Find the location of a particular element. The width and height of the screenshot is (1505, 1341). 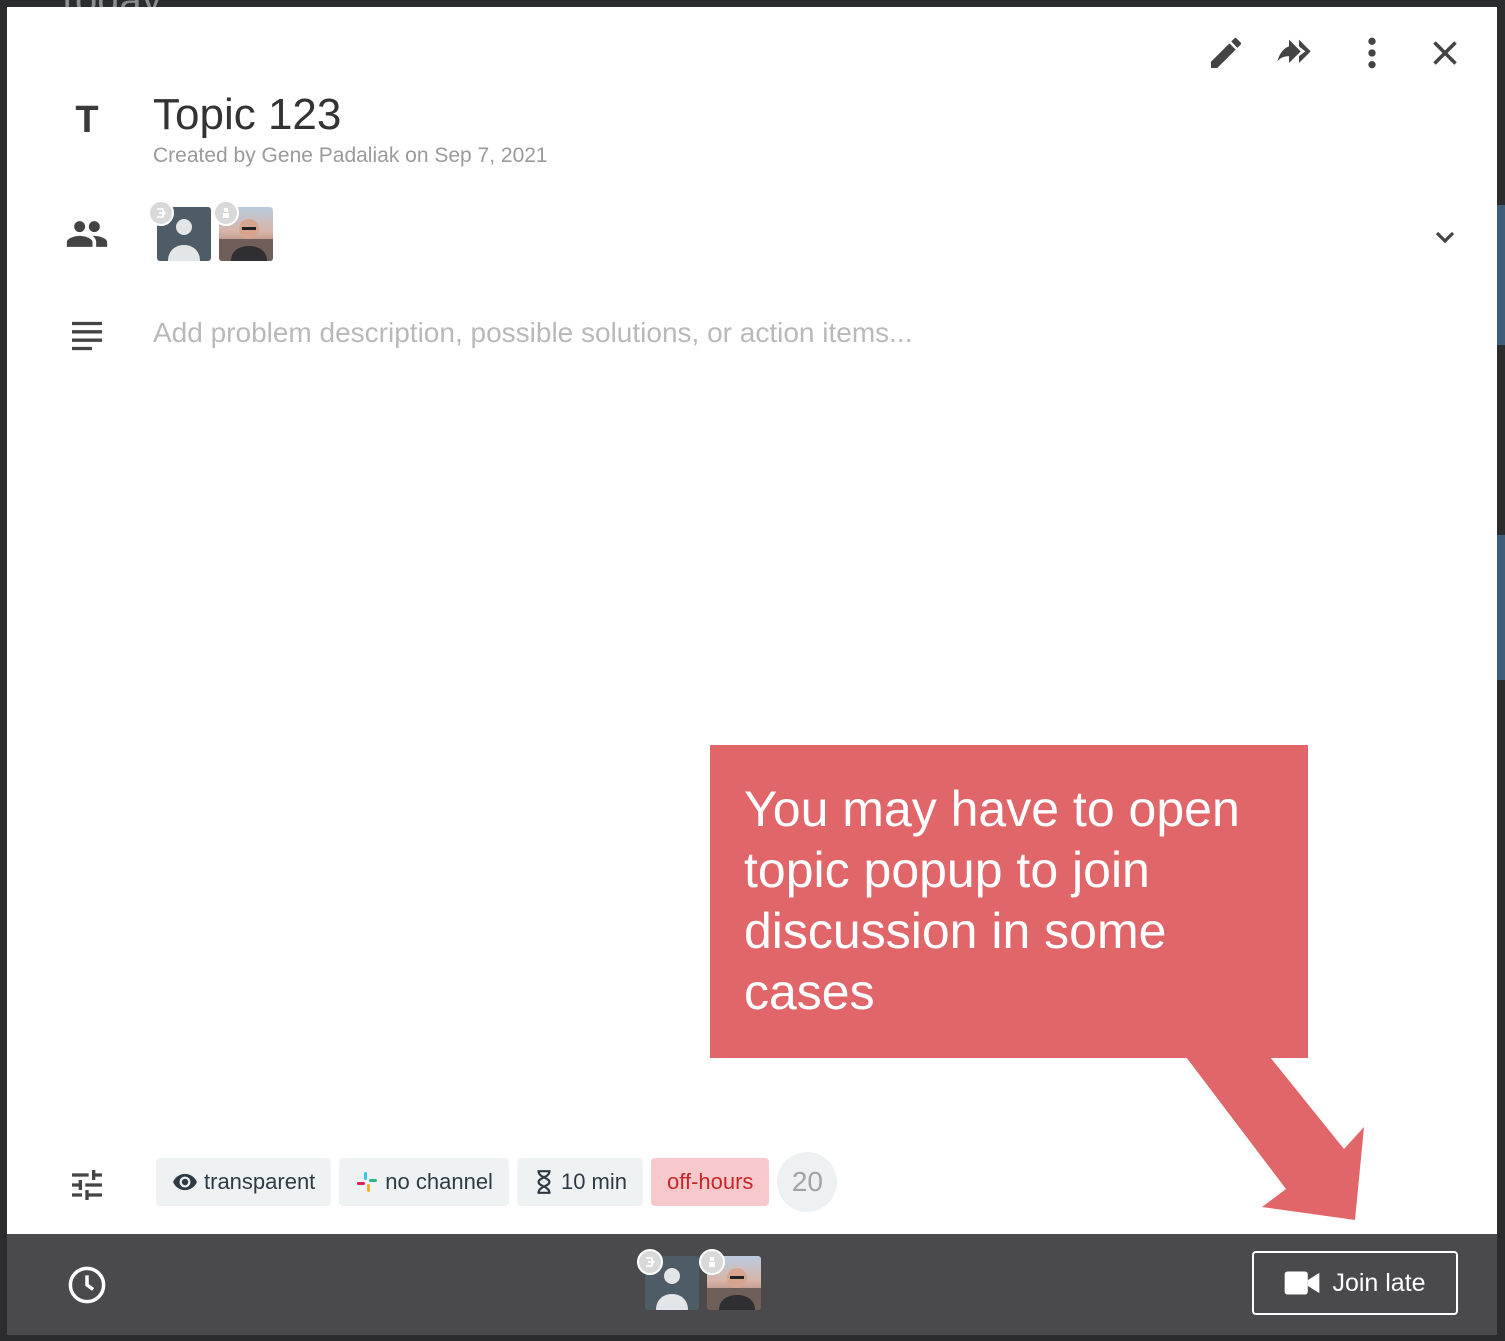

schedule-chip-label: off-hours is located at coordinates (710, 1181).